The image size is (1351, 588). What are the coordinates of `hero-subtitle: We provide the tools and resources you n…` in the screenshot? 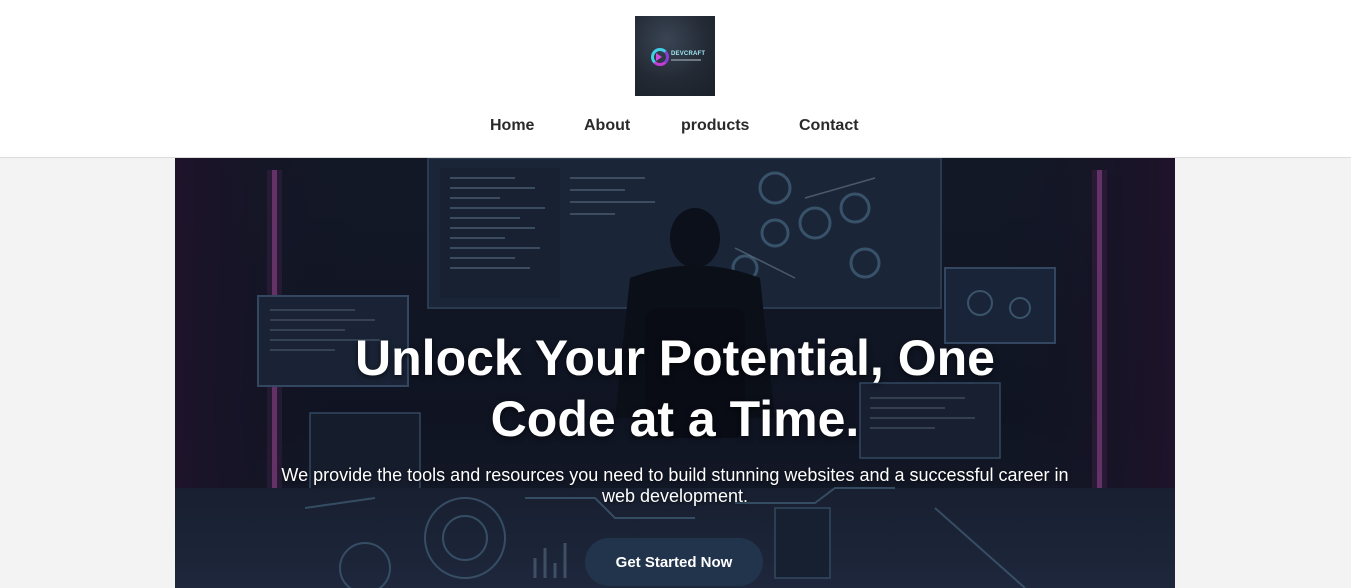 It's located at (675, 485).